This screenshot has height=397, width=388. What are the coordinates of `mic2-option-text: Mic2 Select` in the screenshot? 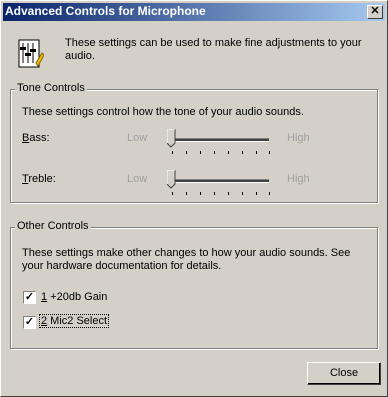 It's located at (77, 321).